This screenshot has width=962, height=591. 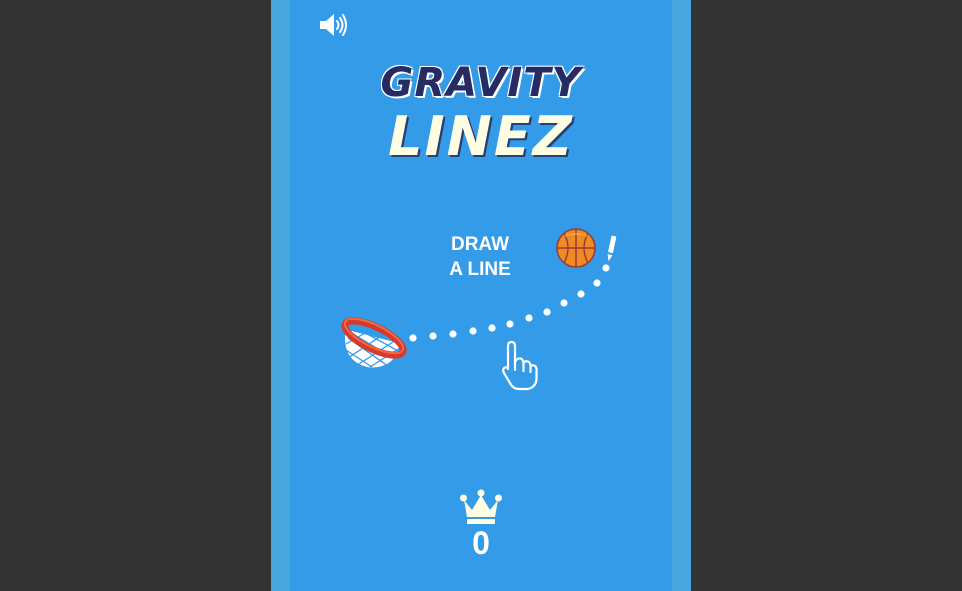 I want to click on best-score-value: 0, so click(x=481, y=543).